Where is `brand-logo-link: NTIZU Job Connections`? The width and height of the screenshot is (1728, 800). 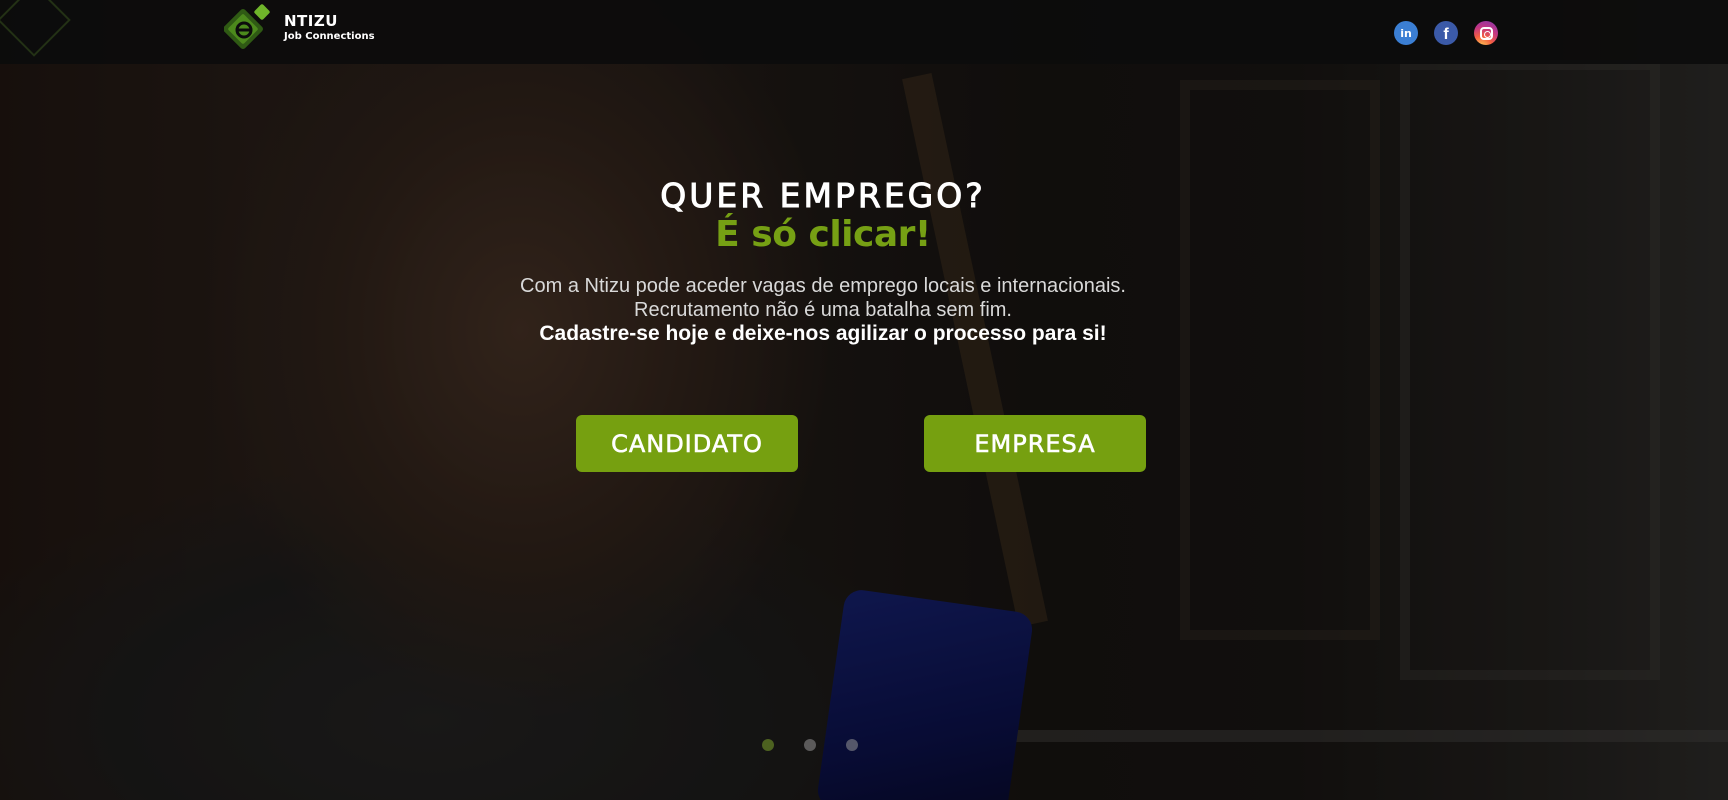 brand-logo-link: NTIZU Job Connections is located at coordinates (299, 27).